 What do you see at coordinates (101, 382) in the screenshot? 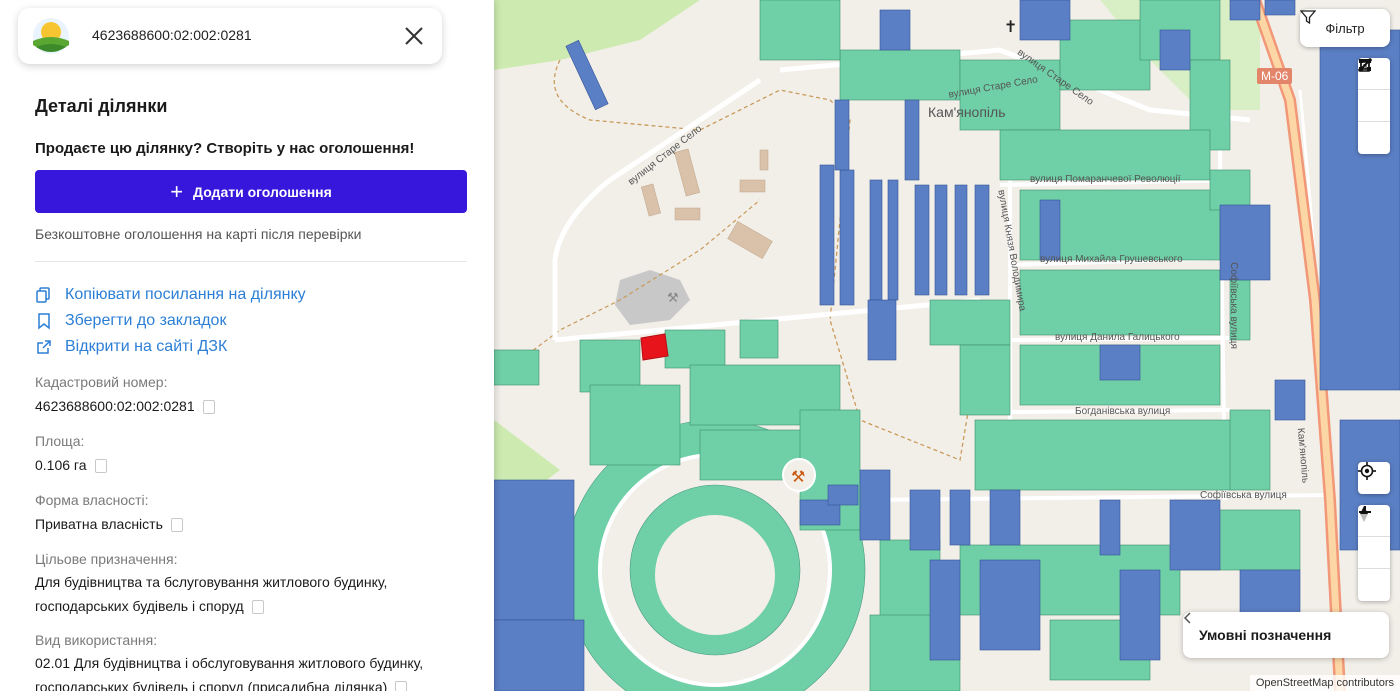
I see `cadastral-number-label: Кадастровий номер:` at bounding box center [101, 382].